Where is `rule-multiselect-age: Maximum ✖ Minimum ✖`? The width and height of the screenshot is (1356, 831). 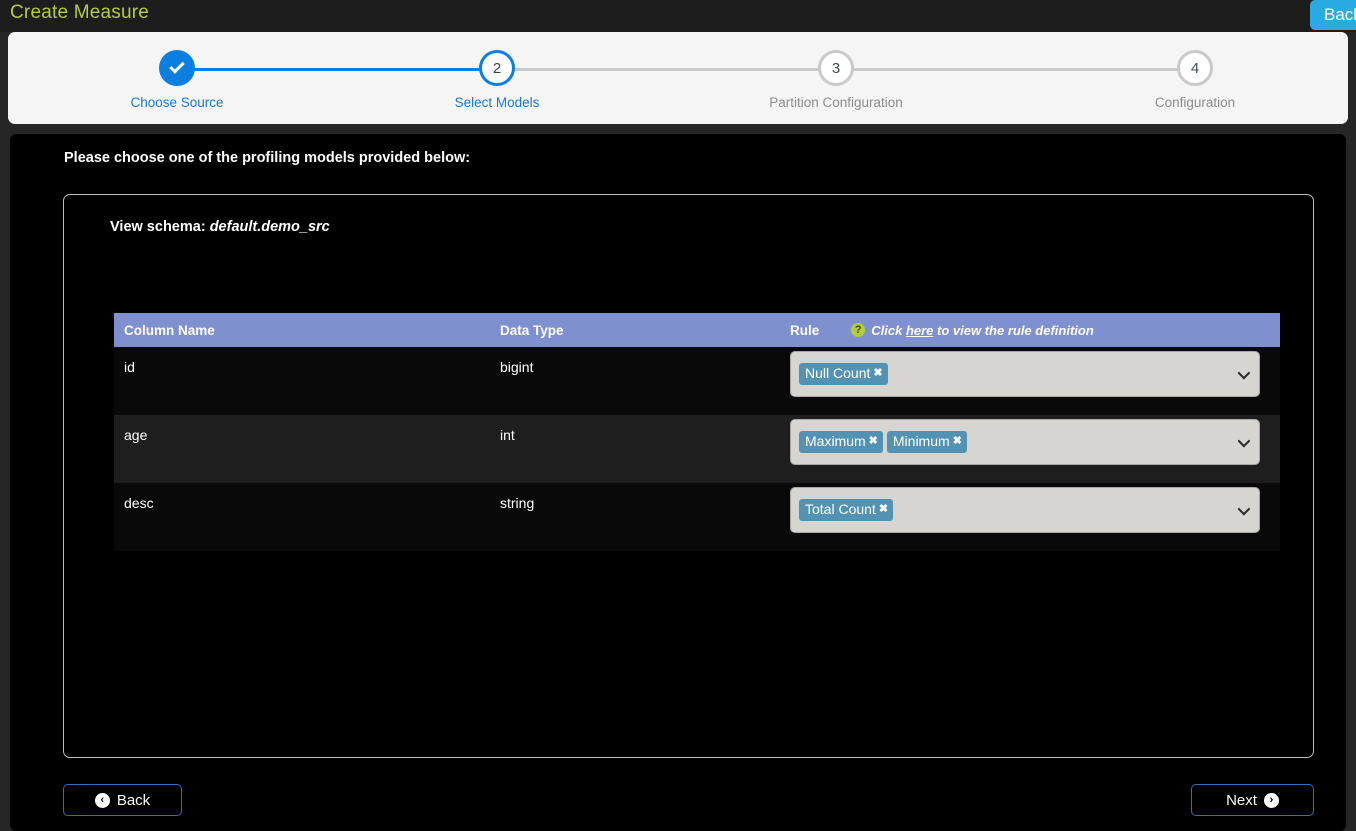
rule-multiselect-age: Maximum ✖ Minimum ✖ is located at coordinates (1025, 442).